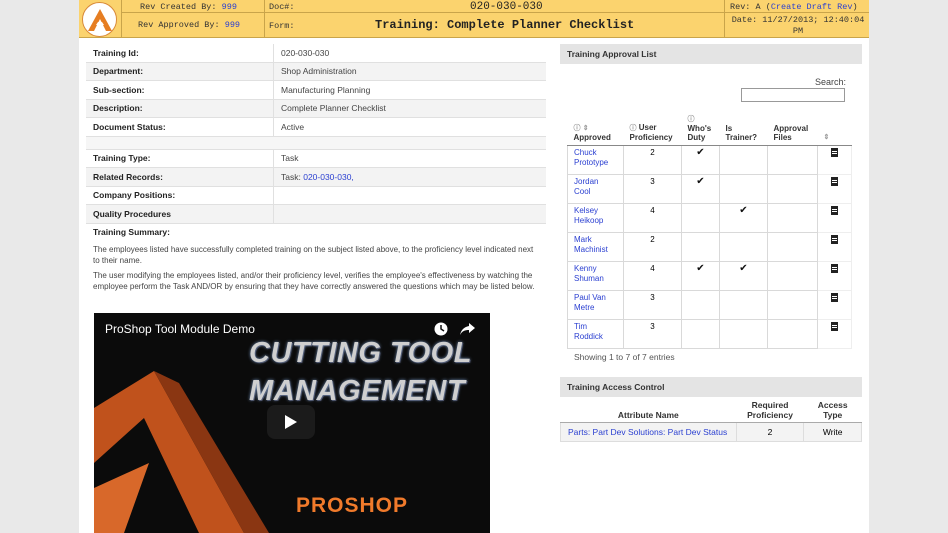 The height and width of the screenshot is (533, 948). What do you see at coordinates (316, 71) in the screenshot?
I see `info-row: Department: Shop Administration` at bounding box center [316, 71].